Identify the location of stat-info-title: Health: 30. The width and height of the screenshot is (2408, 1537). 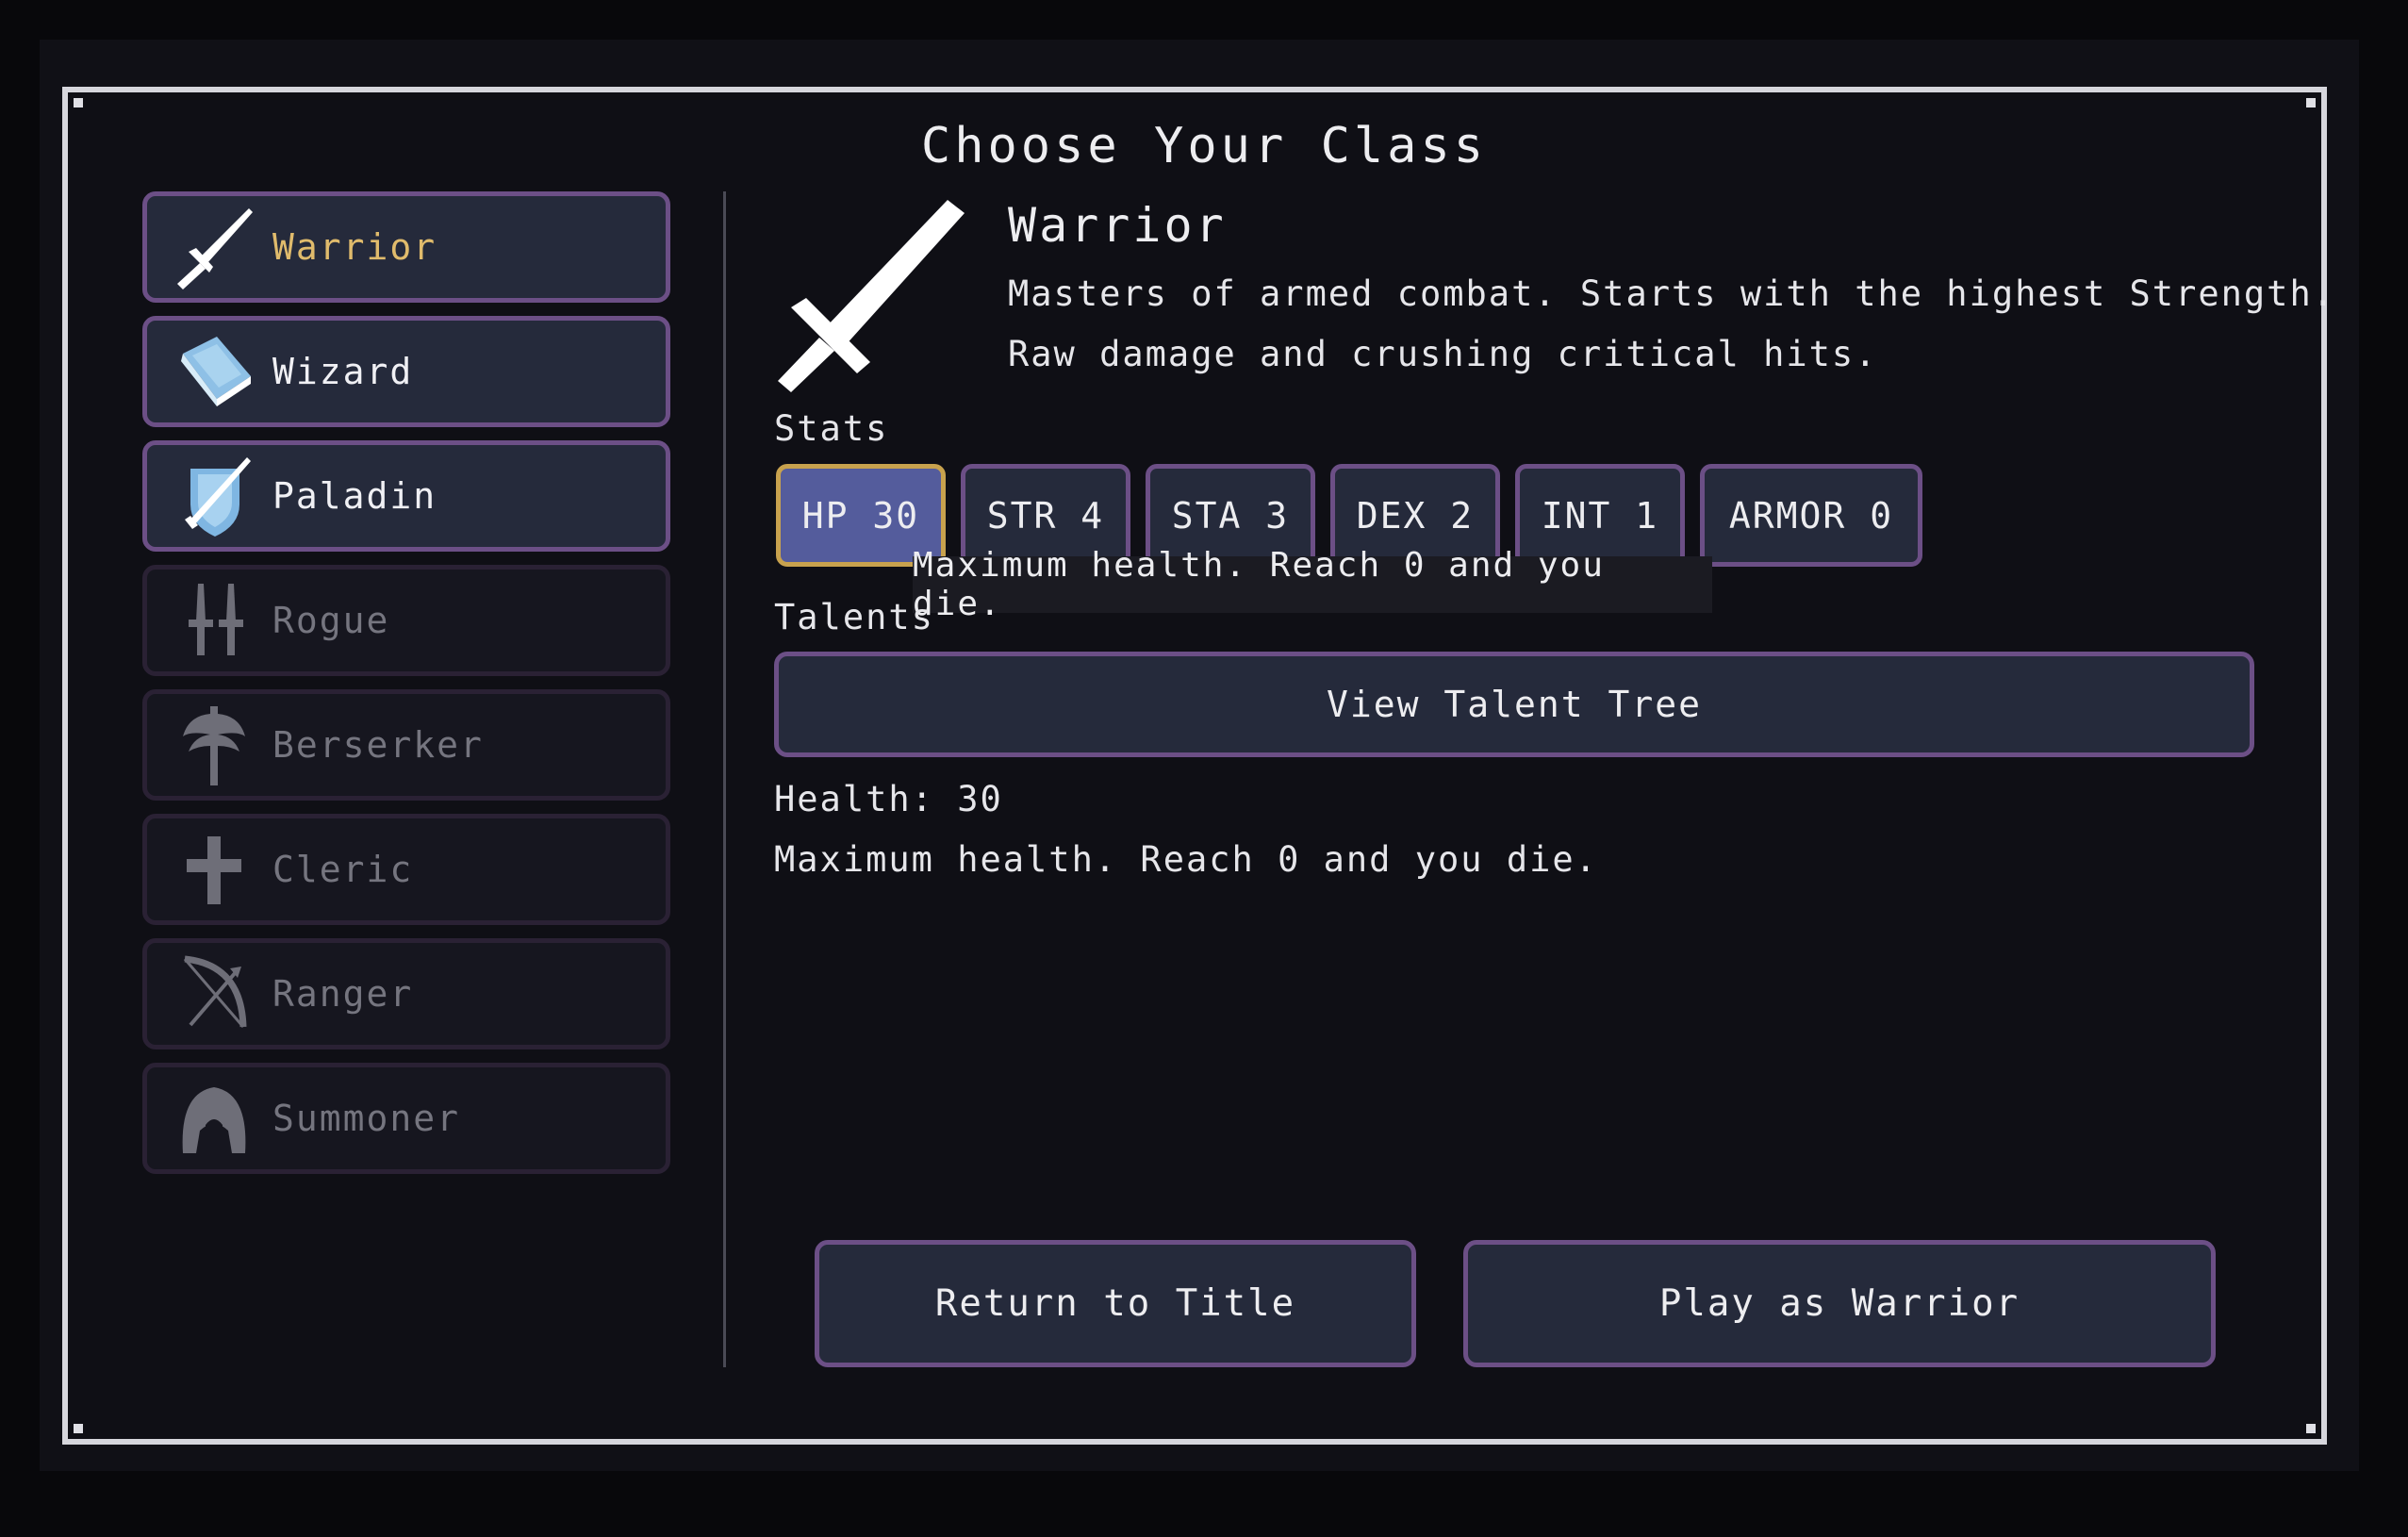
(888, 799).